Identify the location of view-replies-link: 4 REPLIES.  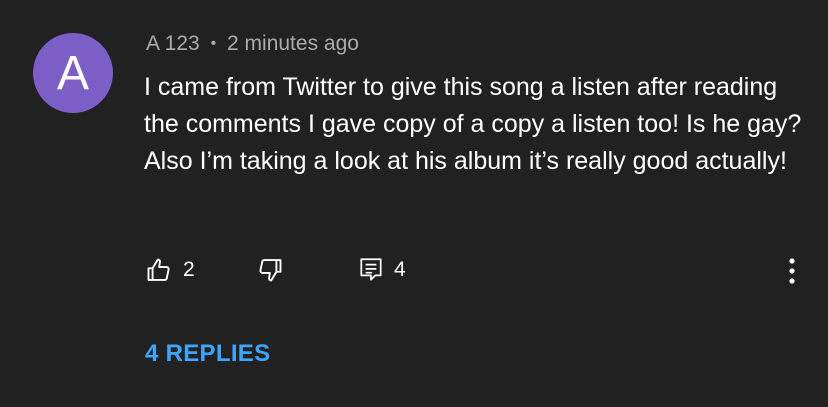
(207, 354).